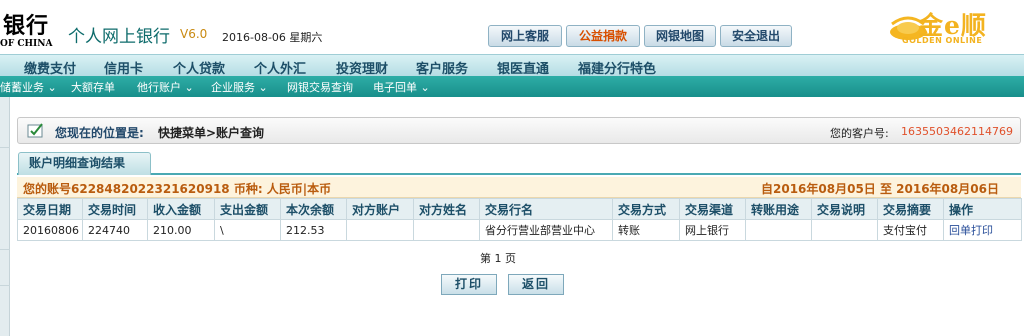 The image size is (1024, 336). I want to click on col-header-bank-name: 交易行名, so click(546, 209).